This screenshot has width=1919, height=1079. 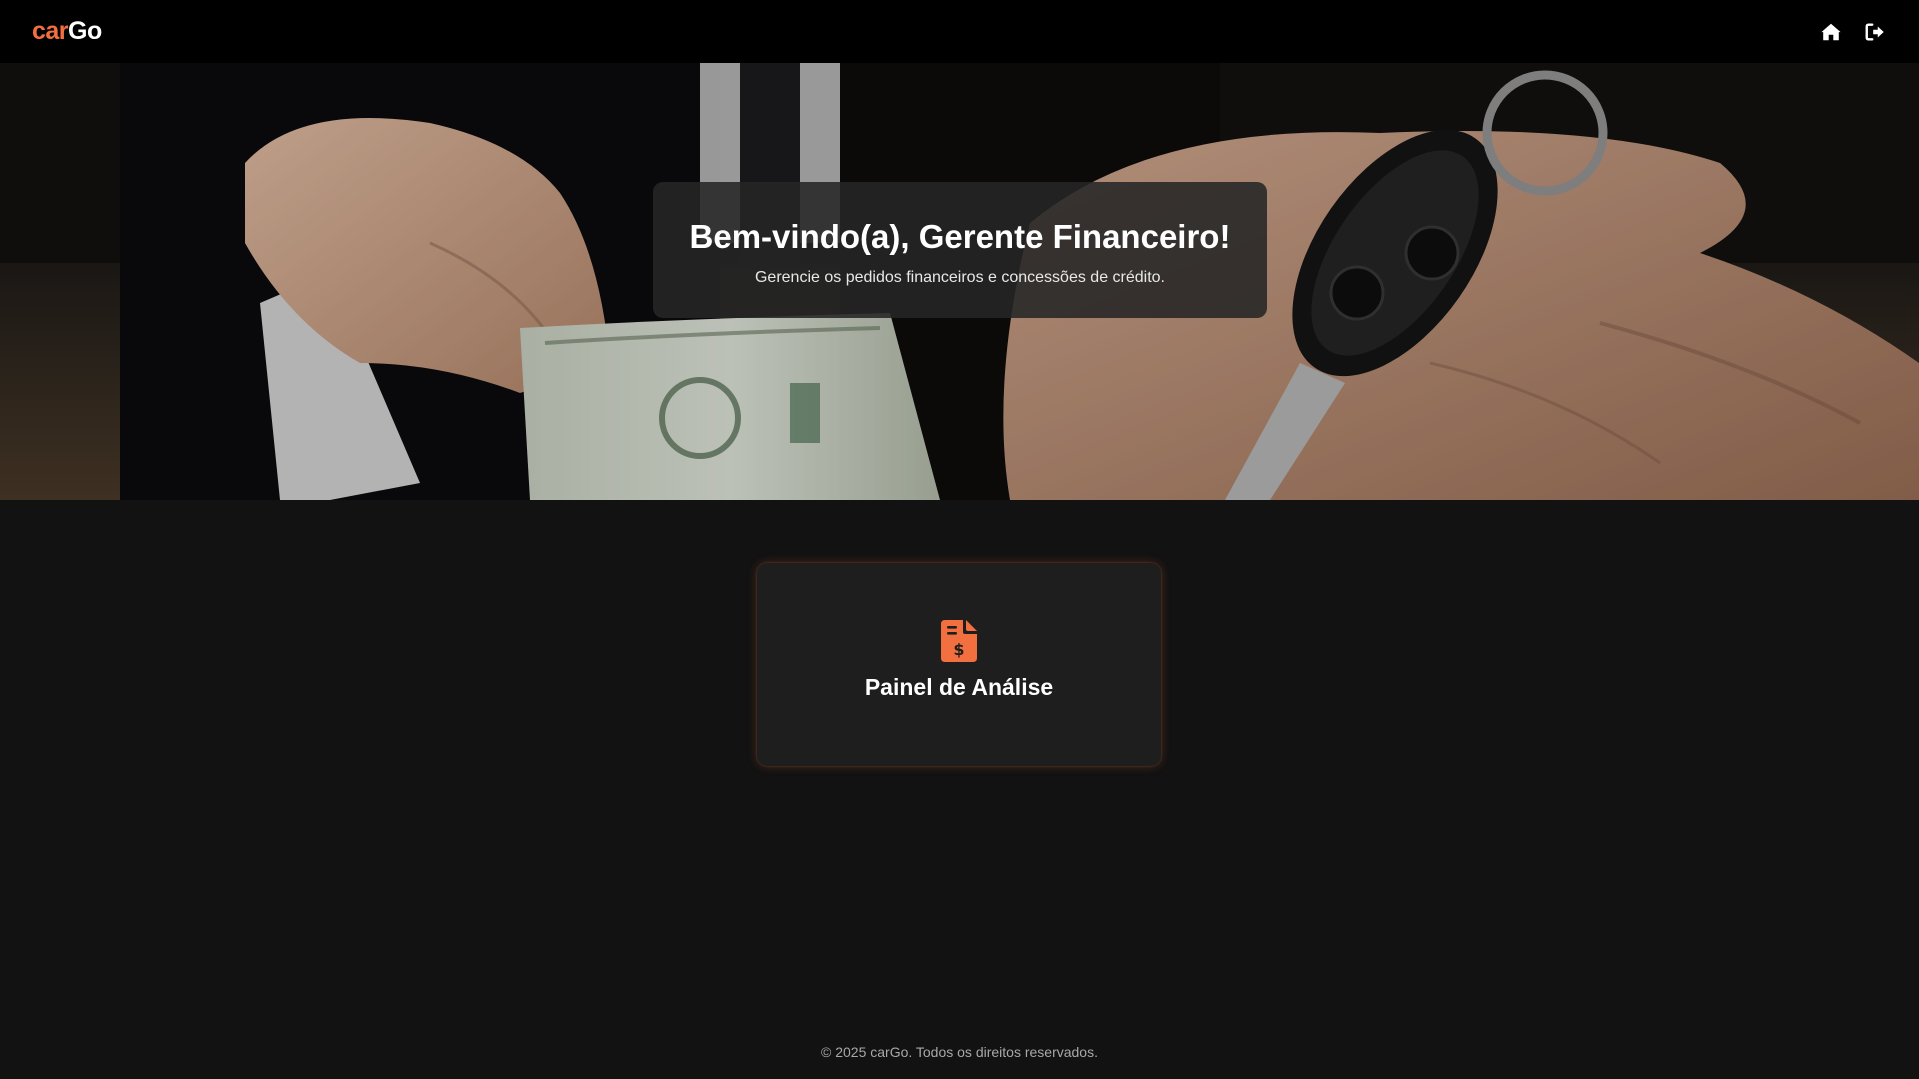 I want to click on welcome-title: Bem-vindo(a), Gerente Financeiro!, so click(x=960, y=236).